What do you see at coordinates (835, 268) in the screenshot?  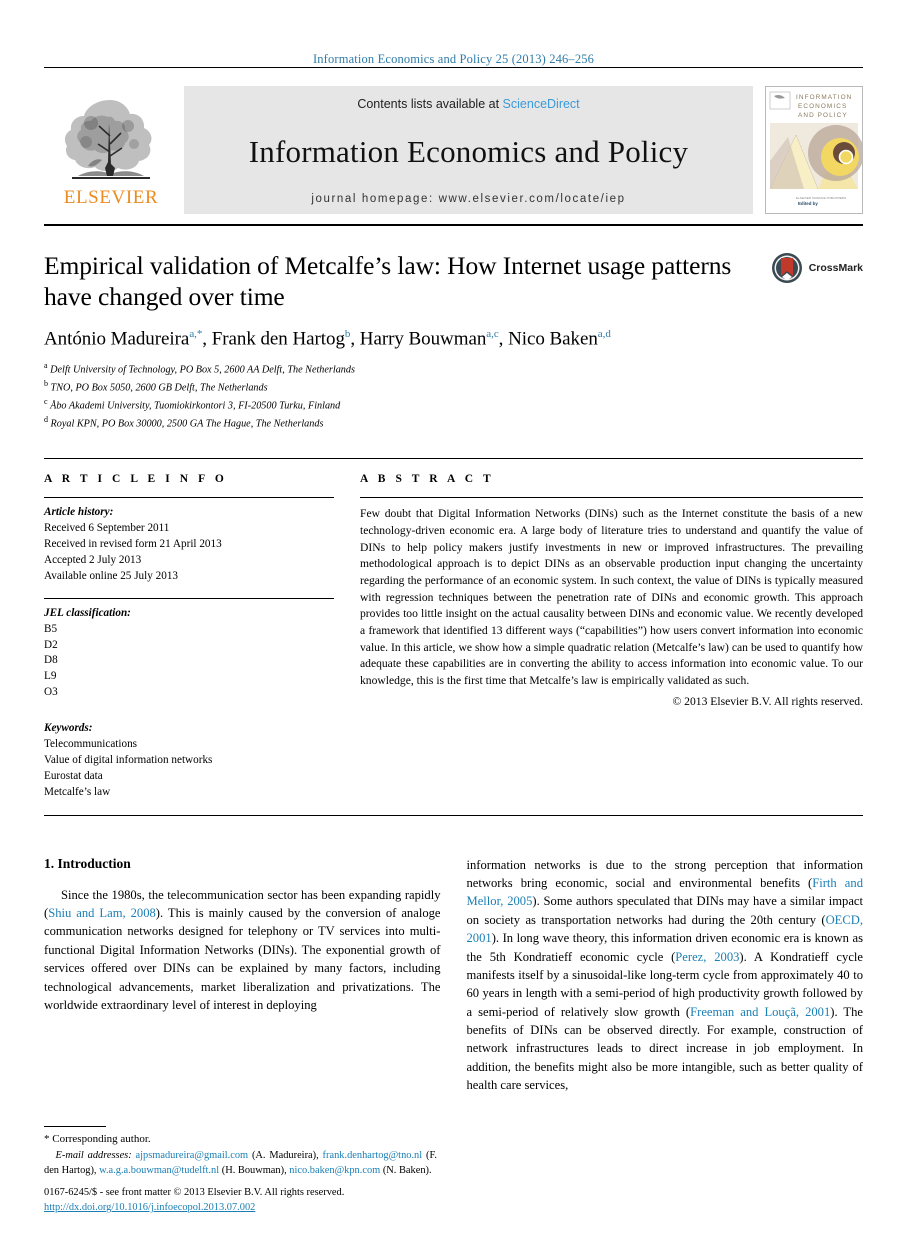 I see `crossmark-label: CrossMark` at bounding box center [835, 268].